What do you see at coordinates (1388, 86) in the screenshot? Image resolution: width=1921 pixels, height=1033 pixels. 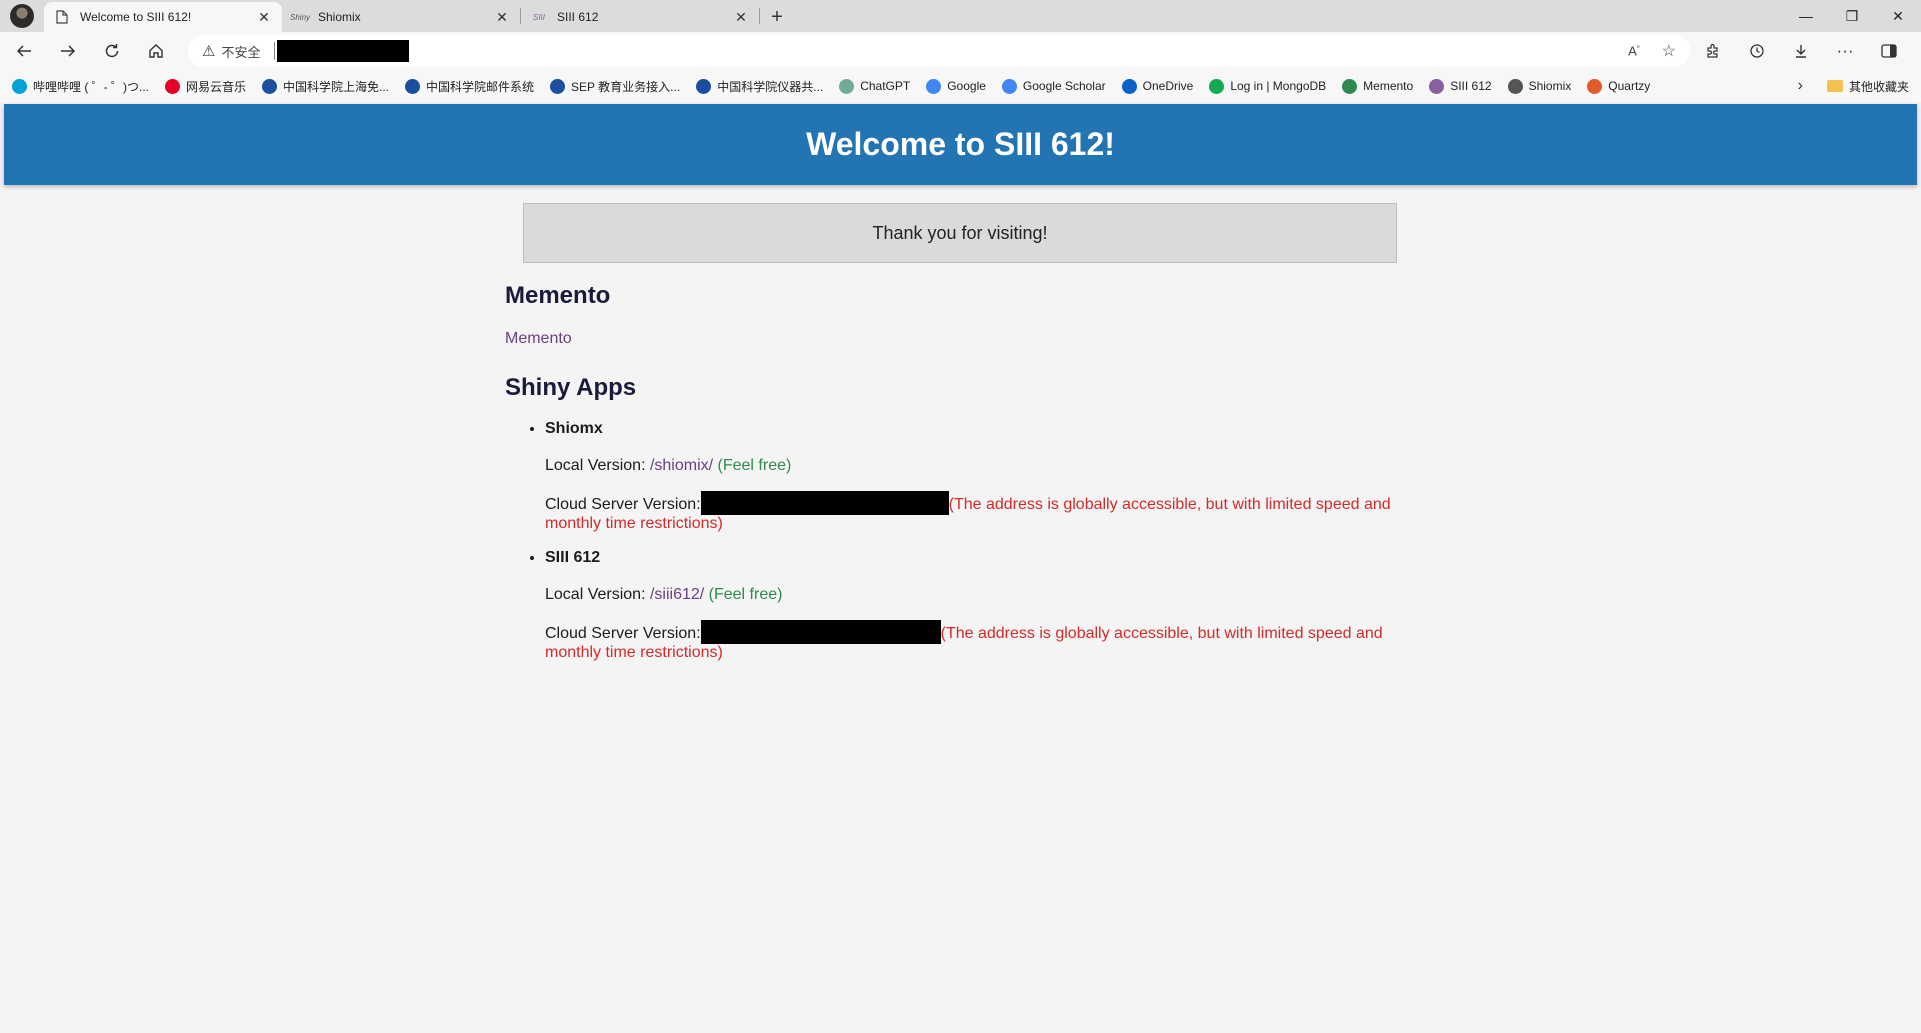 I see `bookmark-label: Memento` at bounding box center [1388, 86].